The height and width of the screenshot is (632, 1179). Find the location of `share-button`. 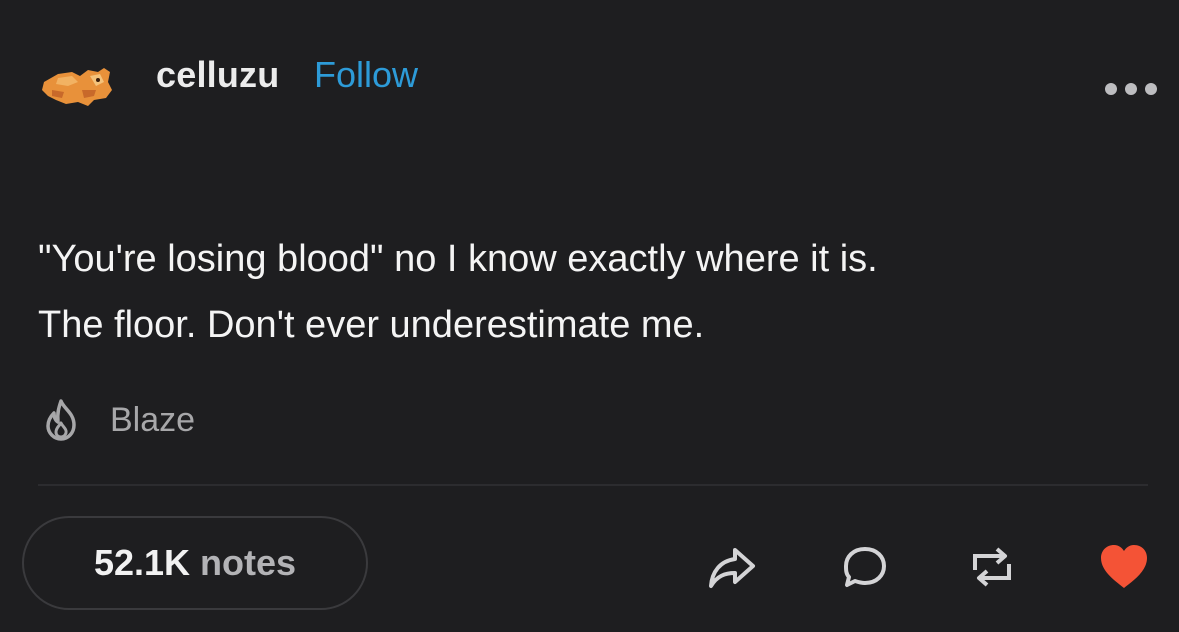

share-button is located at coordinates (732, 567).